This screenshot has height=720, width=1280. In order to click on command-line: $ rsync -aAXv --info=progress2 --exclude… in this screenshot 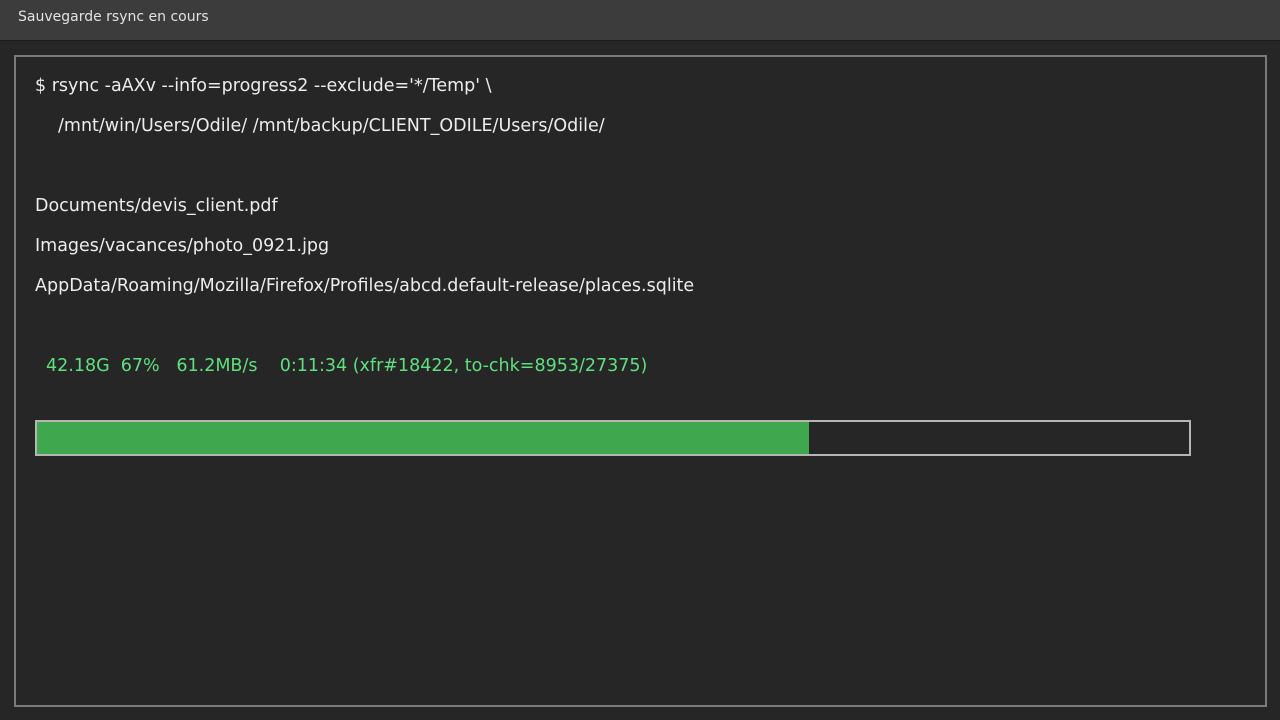, I will do `click(263, 86)`.